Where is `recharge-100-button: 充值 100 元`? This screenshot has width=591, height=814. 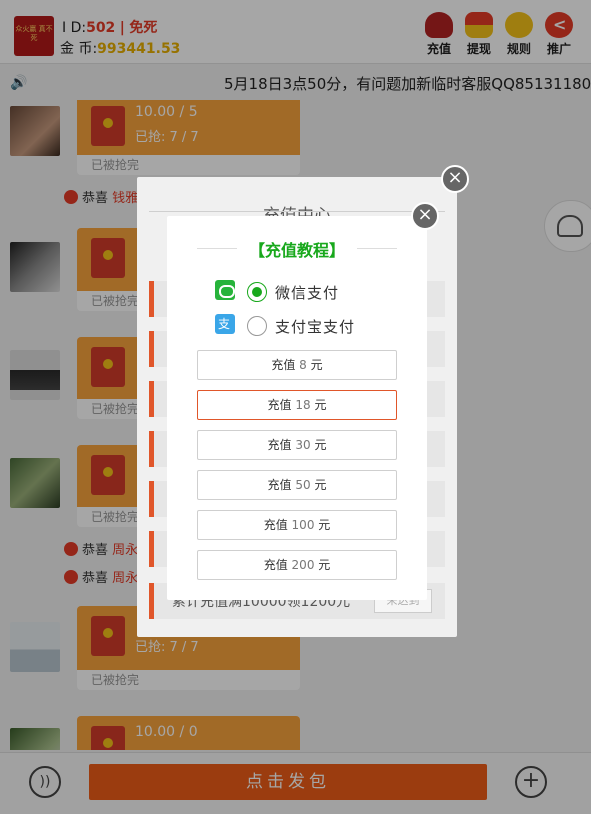 recharge-100-button: 充值 100 元 is located at coordinates (297, 525).